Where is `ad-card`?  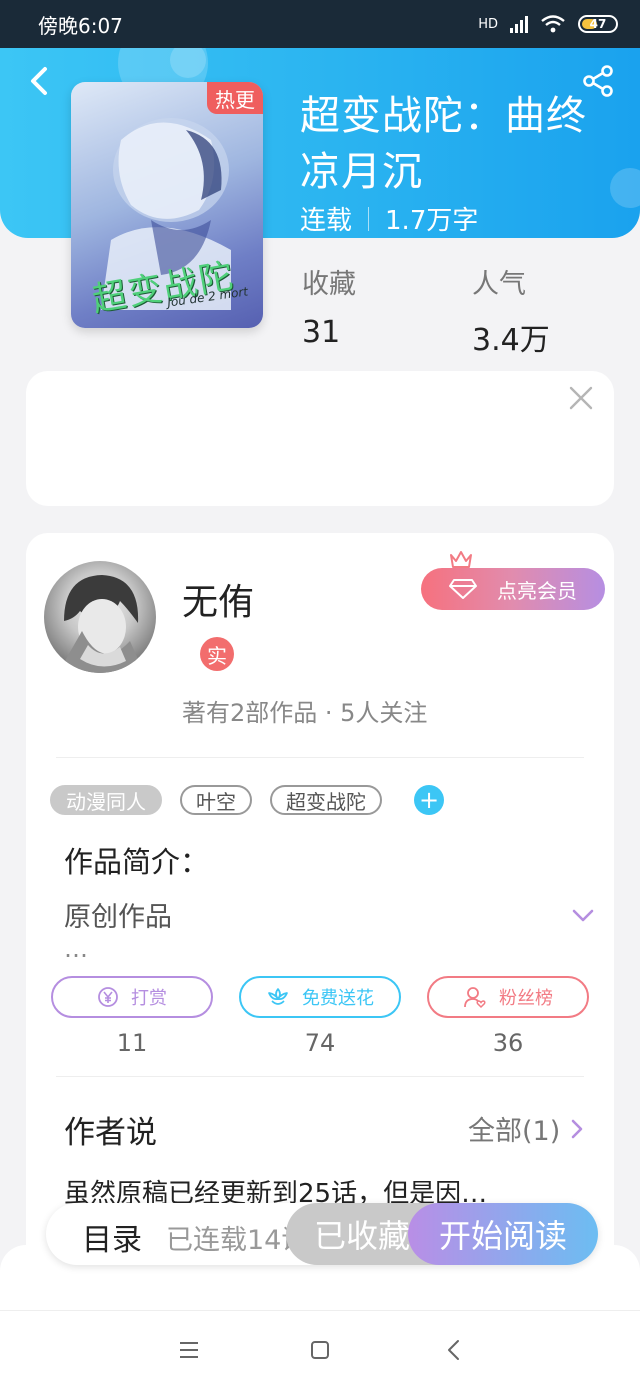 ad-card is located at coordinates (320, 438).